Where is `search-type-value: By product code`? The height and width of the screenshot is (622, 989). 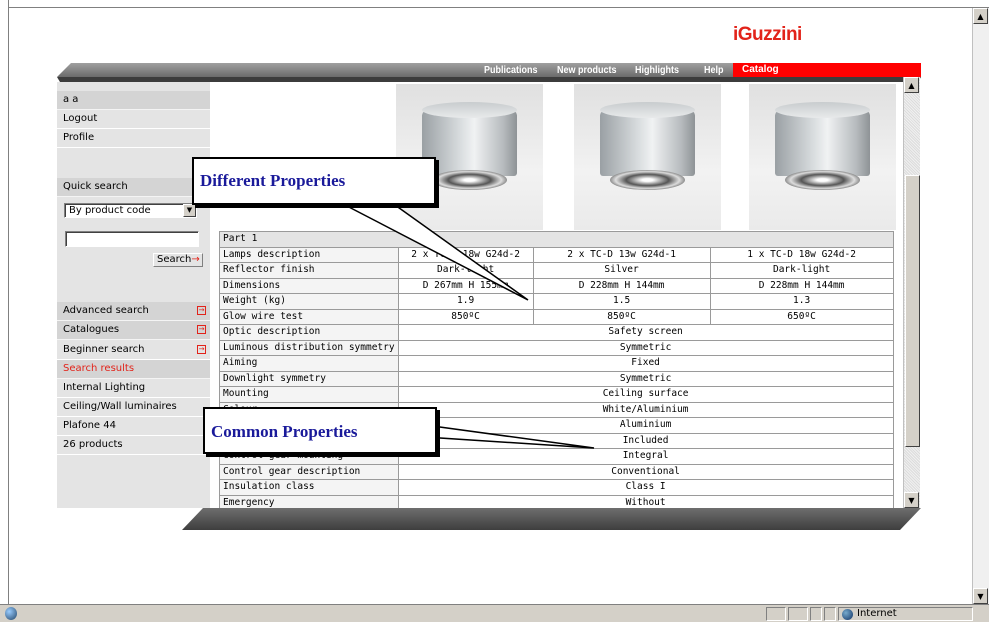 search-type-value: By product code is located at coordinates (110, 210).